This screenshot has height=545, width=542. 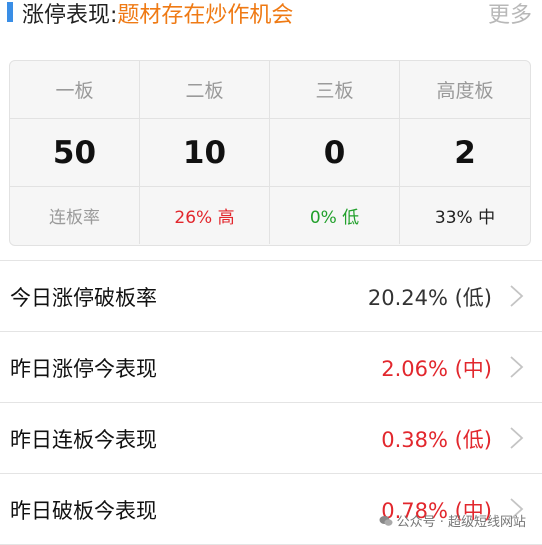 I want to click on stat-header-board-1: 一板, so click(x=75, y=90).